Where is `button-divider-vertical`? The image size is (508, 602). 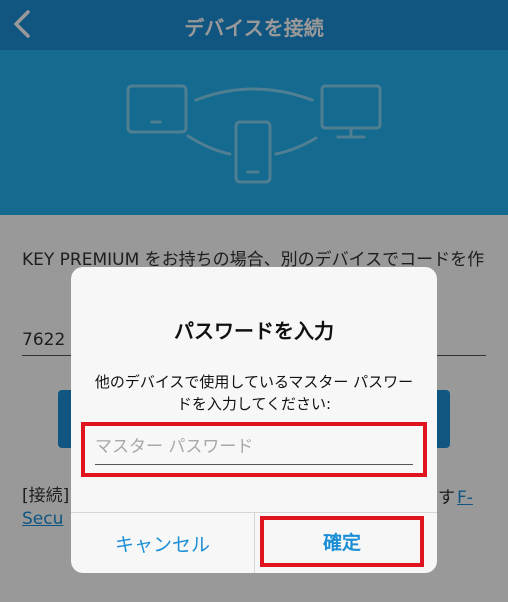 button-divider-vertical is located at coordinates (254, 542).